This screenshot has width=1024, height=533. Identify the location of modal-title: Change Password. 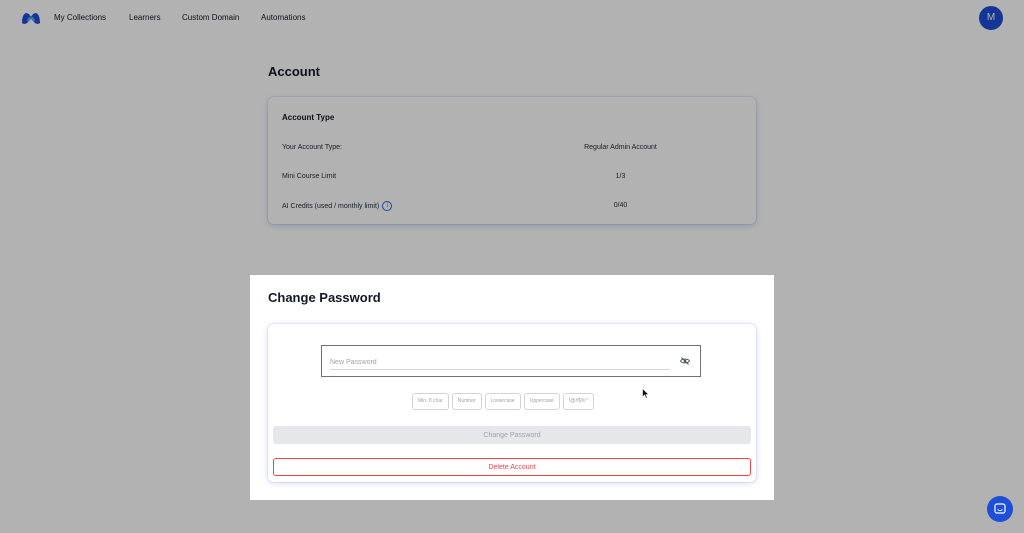
(324, 297).